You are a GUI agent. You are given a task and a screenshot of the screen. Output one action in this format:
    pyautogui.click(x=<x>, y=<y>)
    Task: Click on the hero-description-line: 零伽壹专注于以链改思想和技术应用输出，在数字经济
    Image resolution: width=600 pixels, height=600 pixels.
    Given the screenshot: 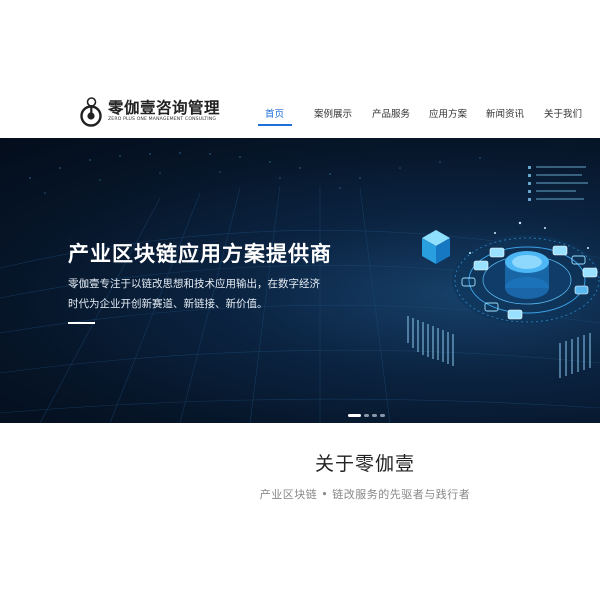 What is the action you would take?
    pyautogui.click(x=194, y=284)
    